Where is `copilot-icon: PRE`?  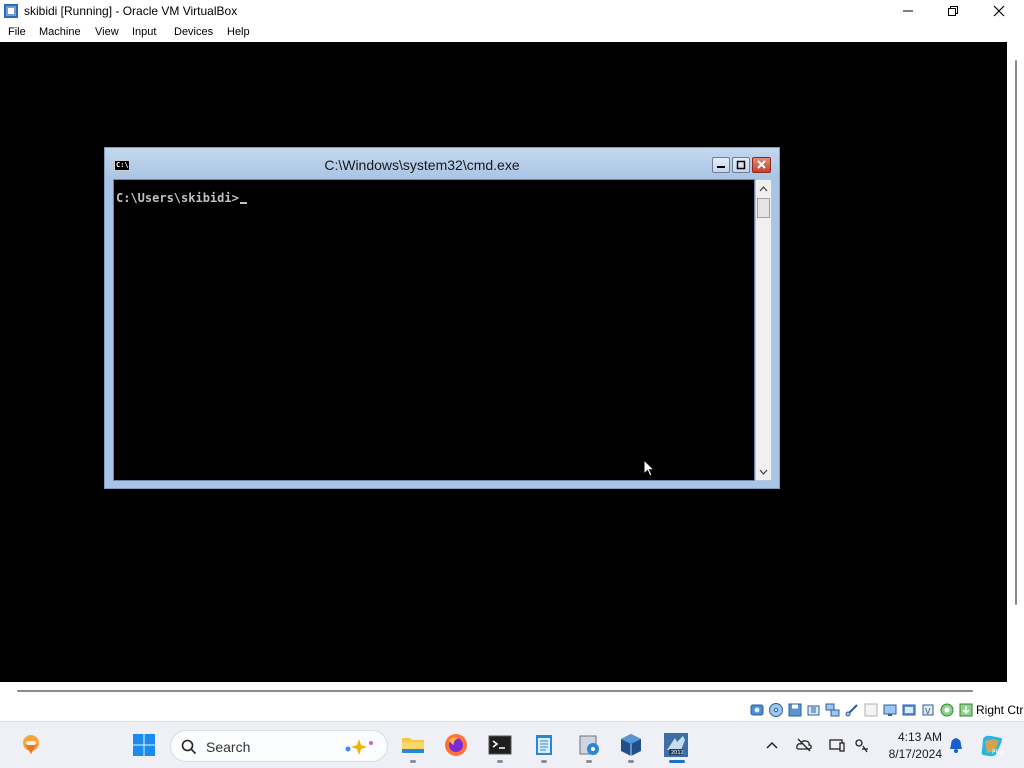
copilot-icon: PRE is located at coordinates (992, 746).